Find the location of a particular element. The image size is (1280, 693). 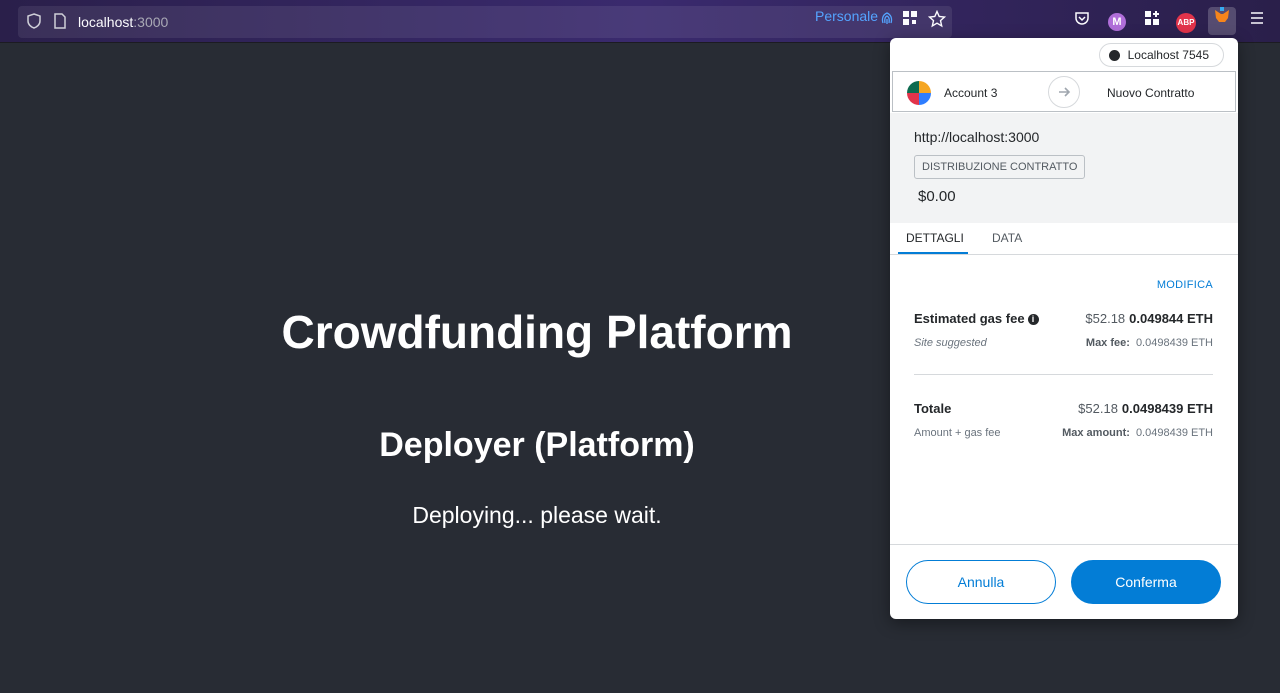

page-icon is located at coordinates (61, 22).